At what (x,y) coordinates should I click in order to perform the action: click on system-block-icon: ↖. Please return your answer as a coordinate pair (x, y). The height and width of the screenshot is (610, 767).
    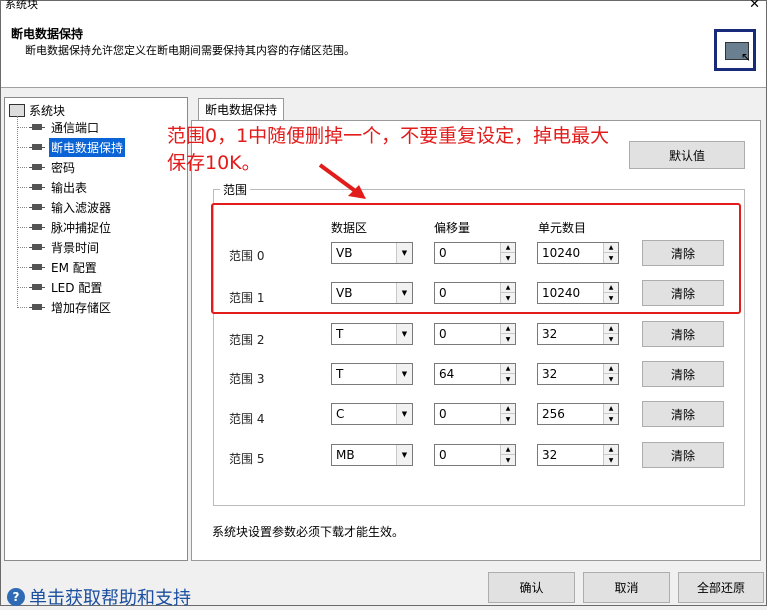
    Looking at the image, I should click on (735, 50).